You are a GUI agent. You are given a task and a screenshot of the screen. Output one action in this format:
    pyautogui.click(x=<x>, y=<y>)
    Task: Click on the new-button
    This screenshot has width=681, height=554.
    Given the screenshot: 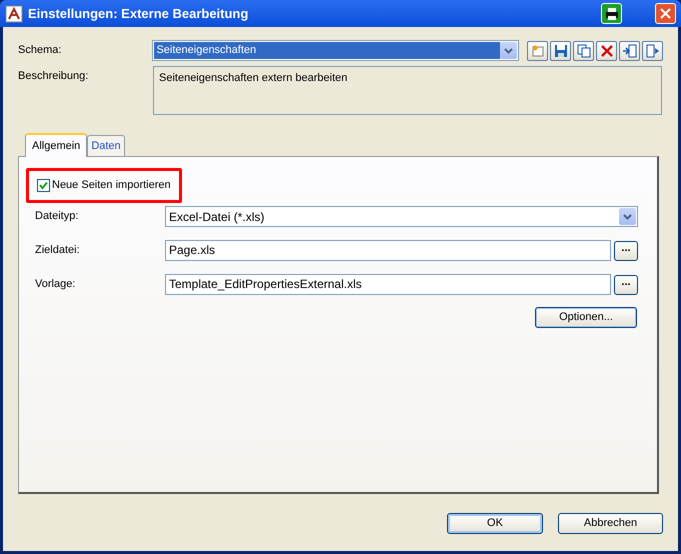 What is the action you would take?
    pyautogui.click(x=537, y=50)
    